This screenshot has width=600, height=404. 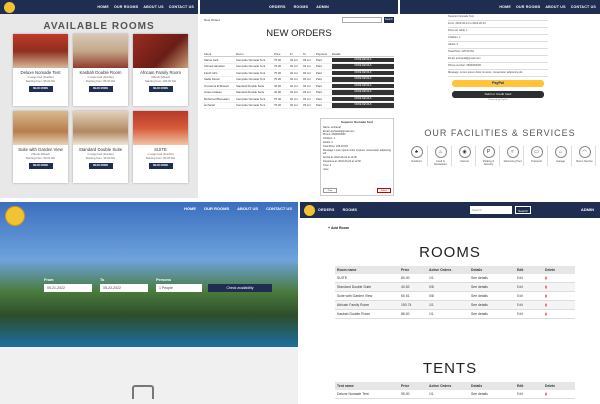 I want to click on check-availability-button: Check availability, so click(x=240, y=288).